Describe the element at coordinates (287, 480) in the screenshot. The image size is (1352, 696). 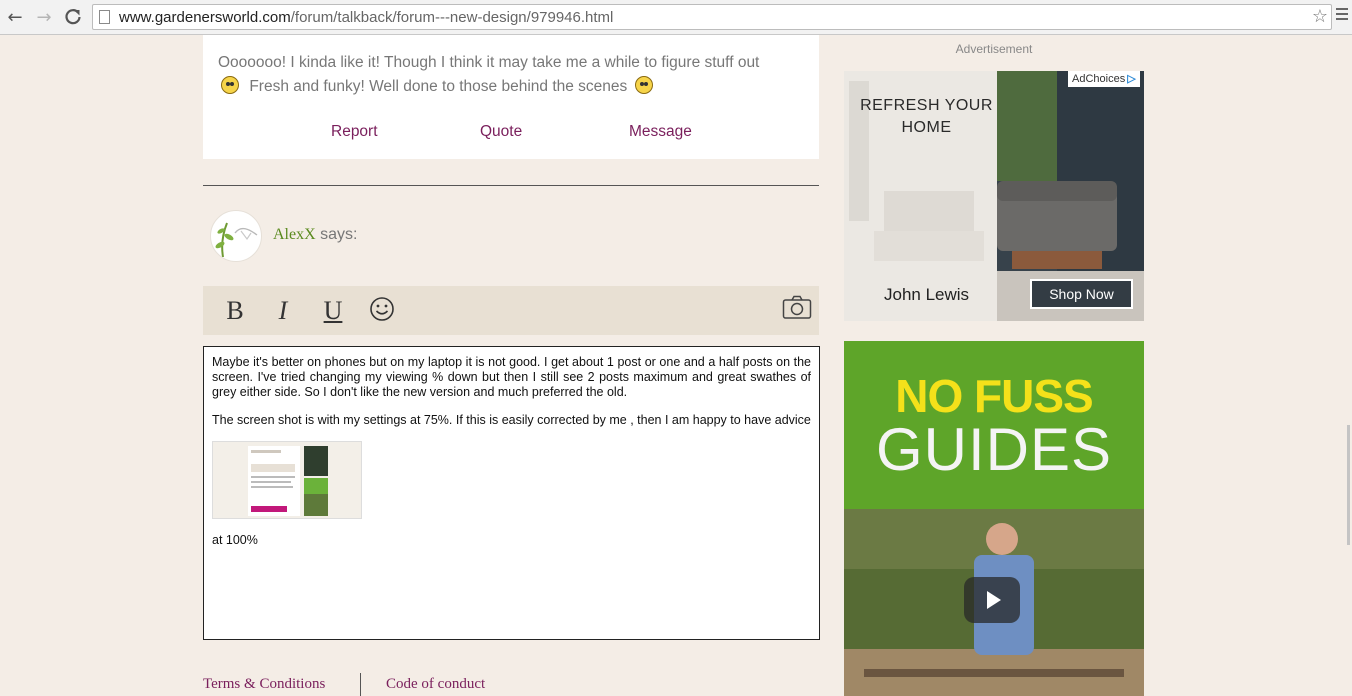
I see `screenshot-thumbnail` at that location.